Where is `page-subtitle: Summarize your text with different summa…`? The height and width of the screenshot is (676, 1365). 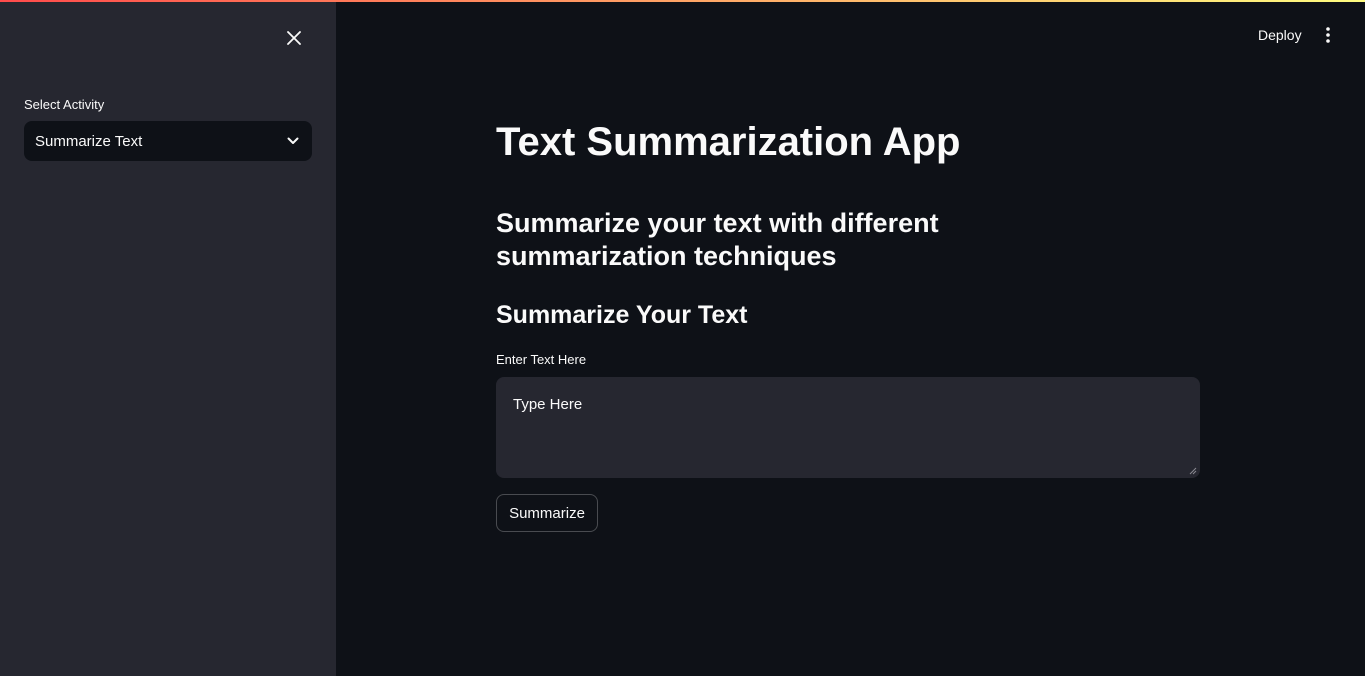
page-subtitle: Summarize your text with different summa… is located at coordinates (717, 239).